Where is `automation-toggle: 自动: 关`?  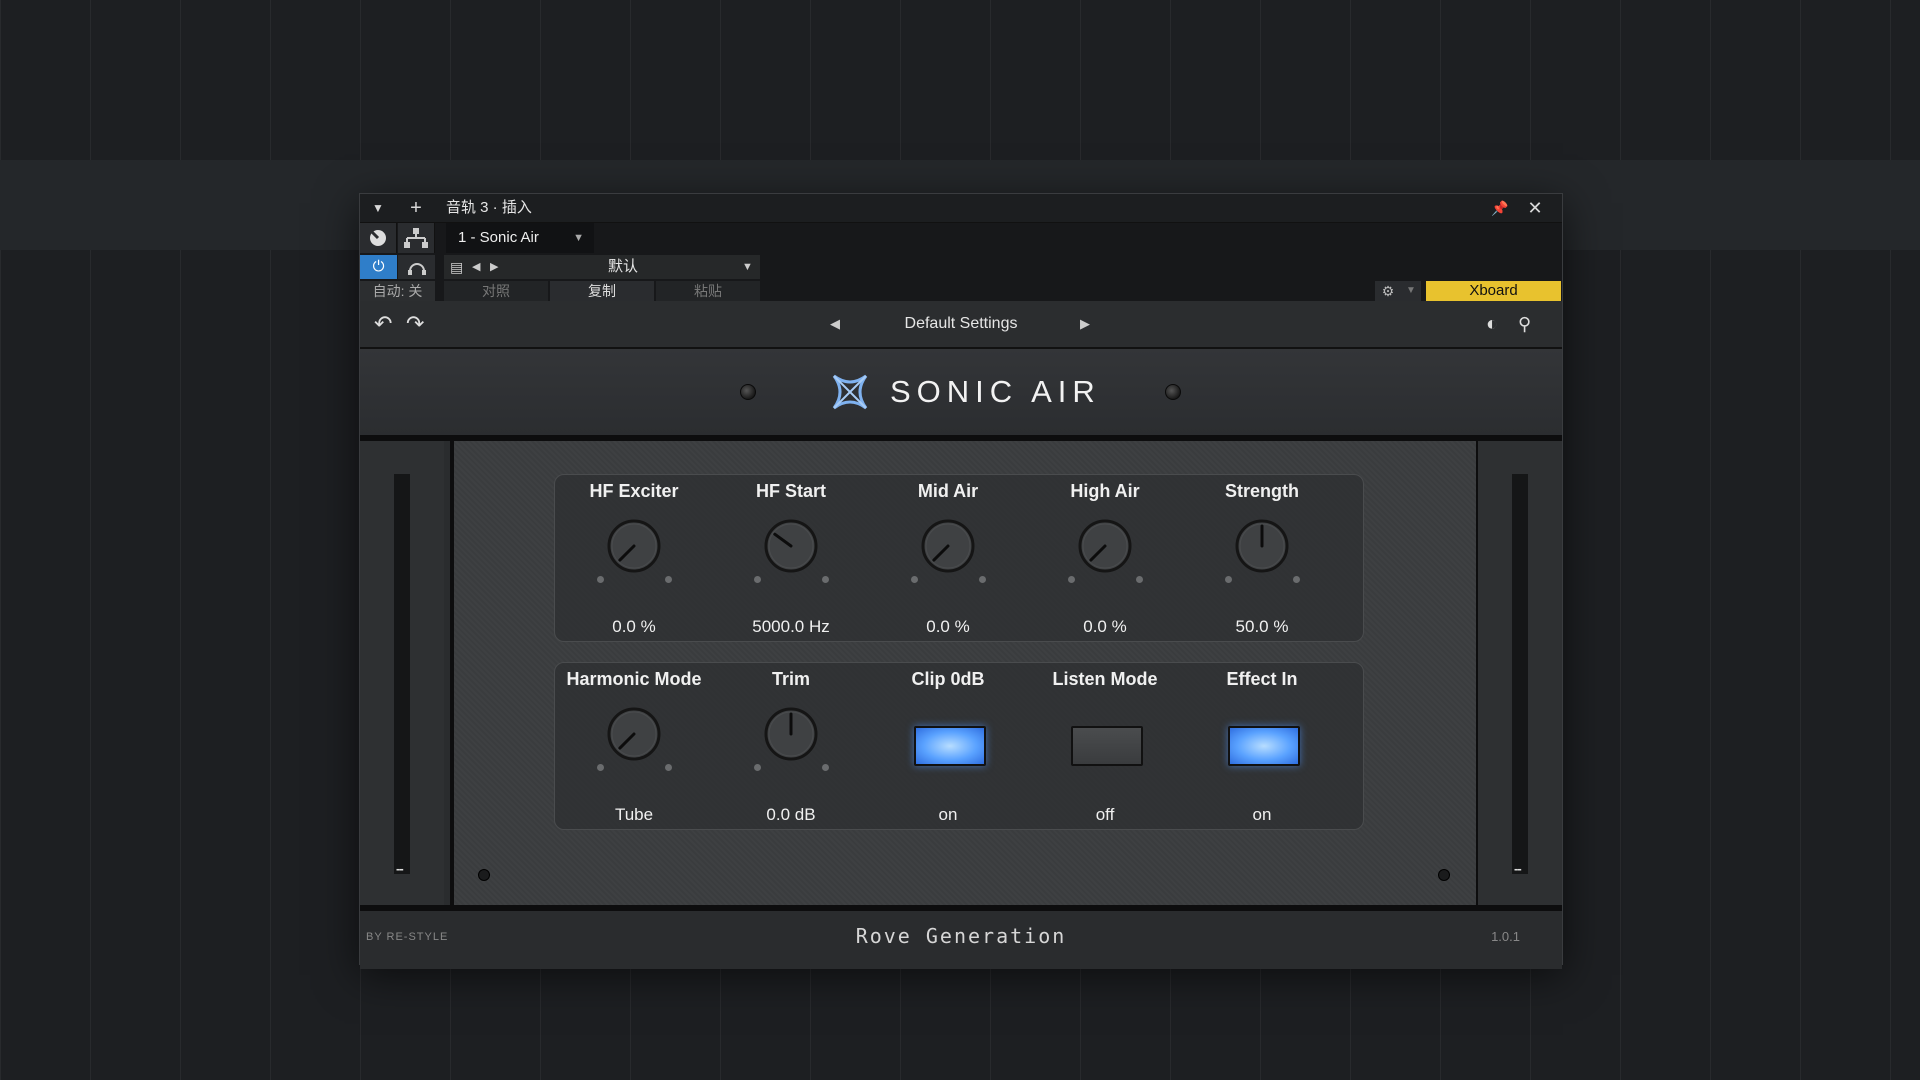 automation-toggle: 自动: 关 is located at coordinates (397, 291).